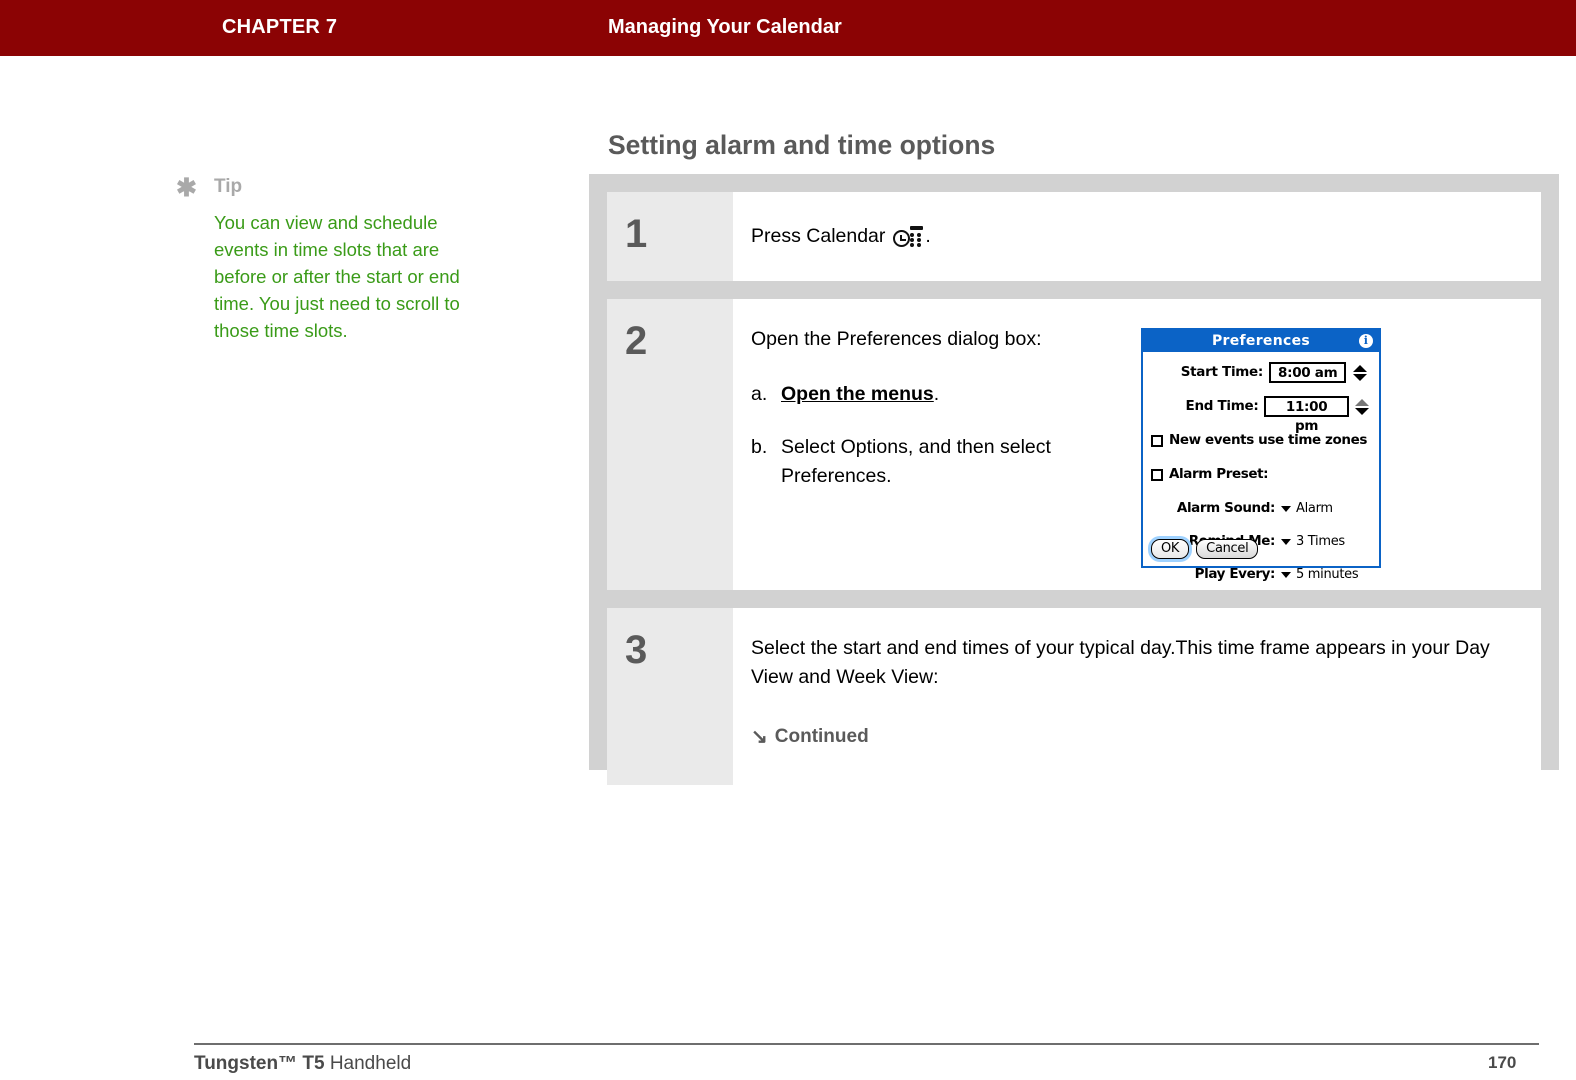  Describe the element at coordinates (1134, 236) in the screenshot. I see `step1-instruction: Press Calendar .` at that location.